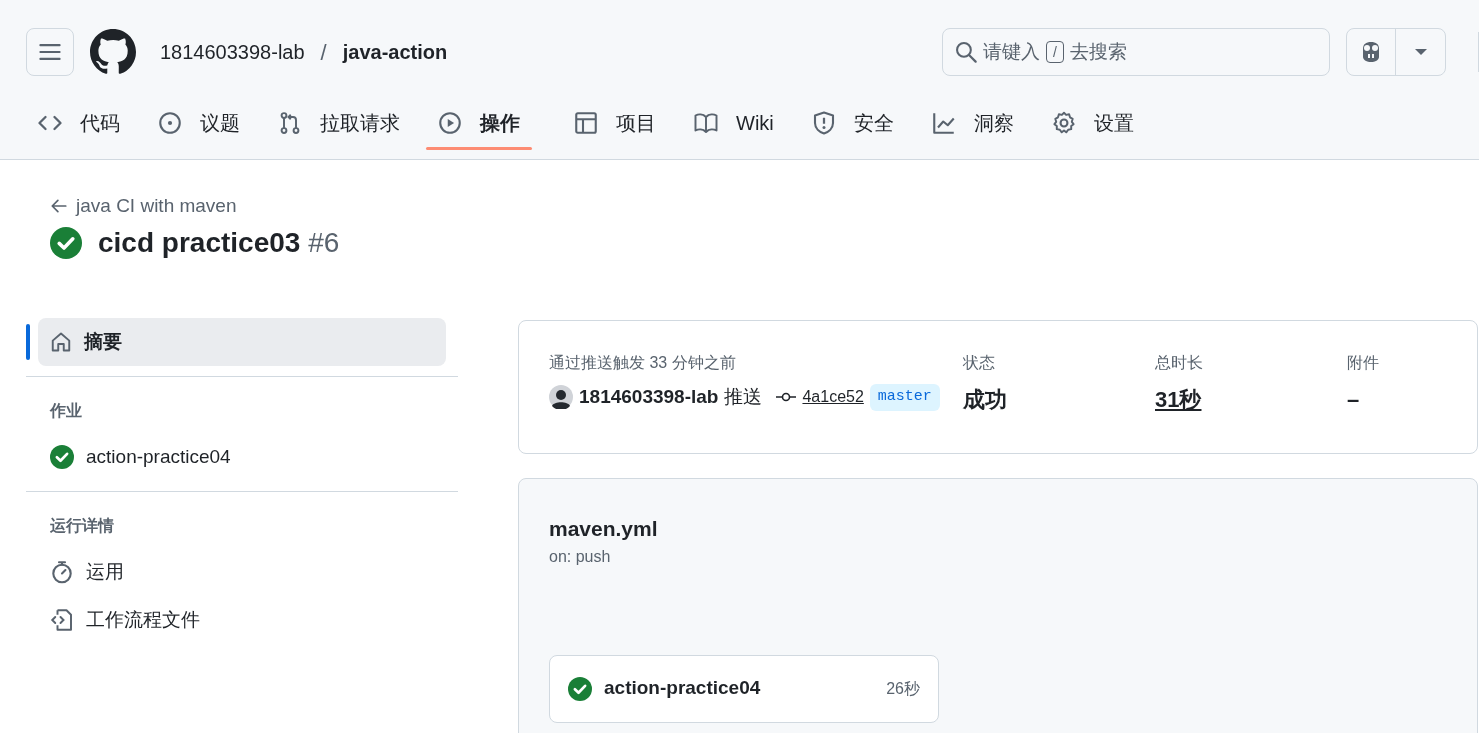 The width and height of the screenshot is (1479, 733). What do you see at coordinates (1011, 51) in the screenshot?
I see `search-placeholder: 请键入` at bounding box center [1011, 51].